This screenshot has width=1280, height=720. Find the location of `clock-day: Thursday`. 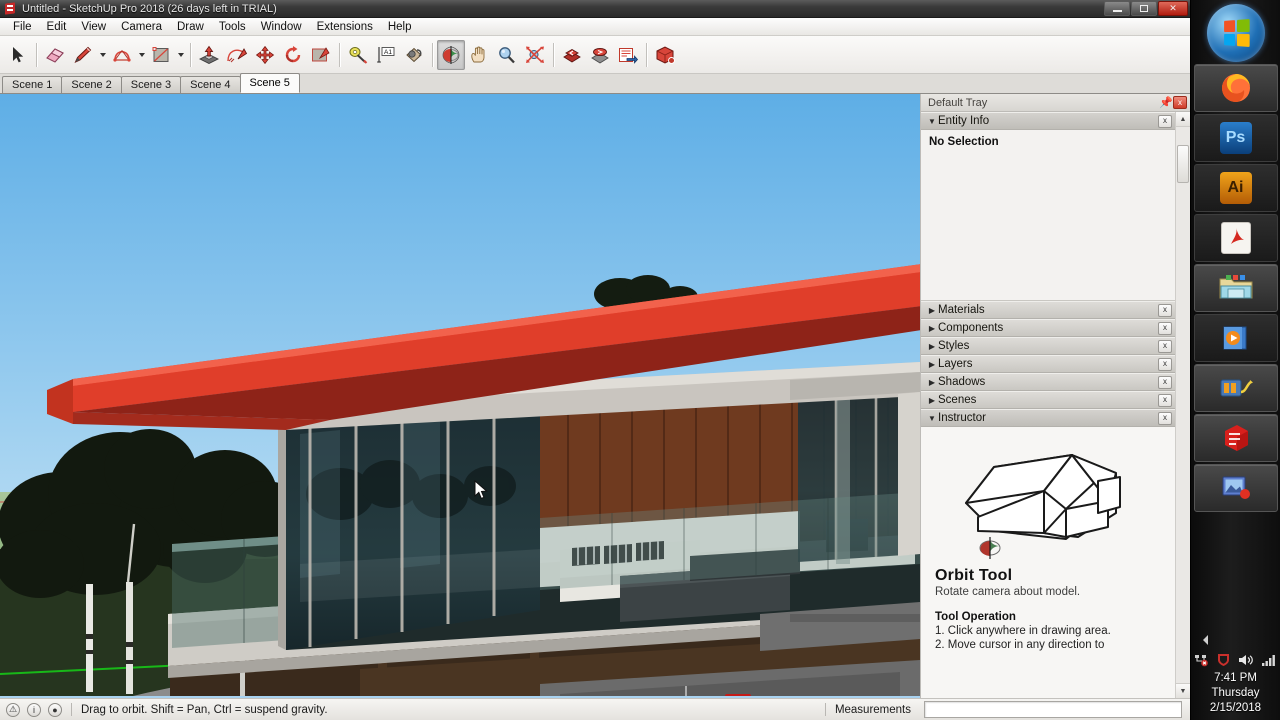

clock-day: Thursday is located at coordinates (1235, 693).